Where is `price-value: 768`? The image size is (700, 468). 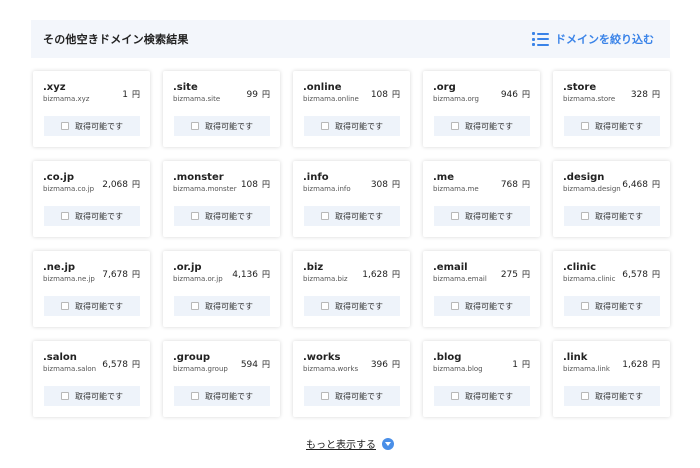
price-value: 768 is located at coordinates (509, 185).